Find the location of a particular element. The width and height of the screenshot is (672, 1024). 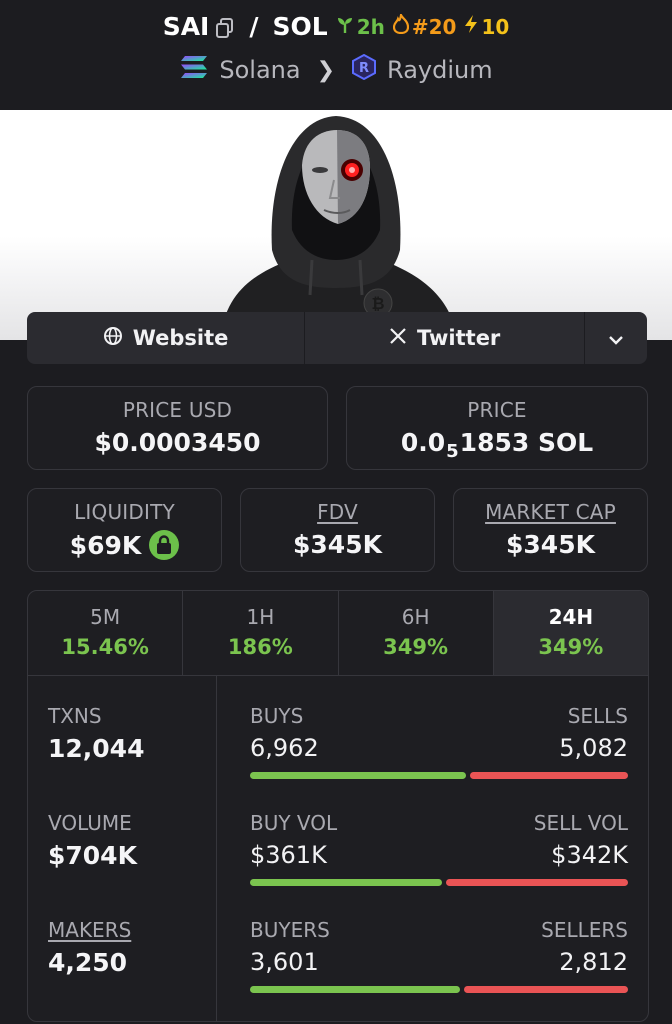

sell-vol-label: SELL VOL is located at coordinates (580, 823).